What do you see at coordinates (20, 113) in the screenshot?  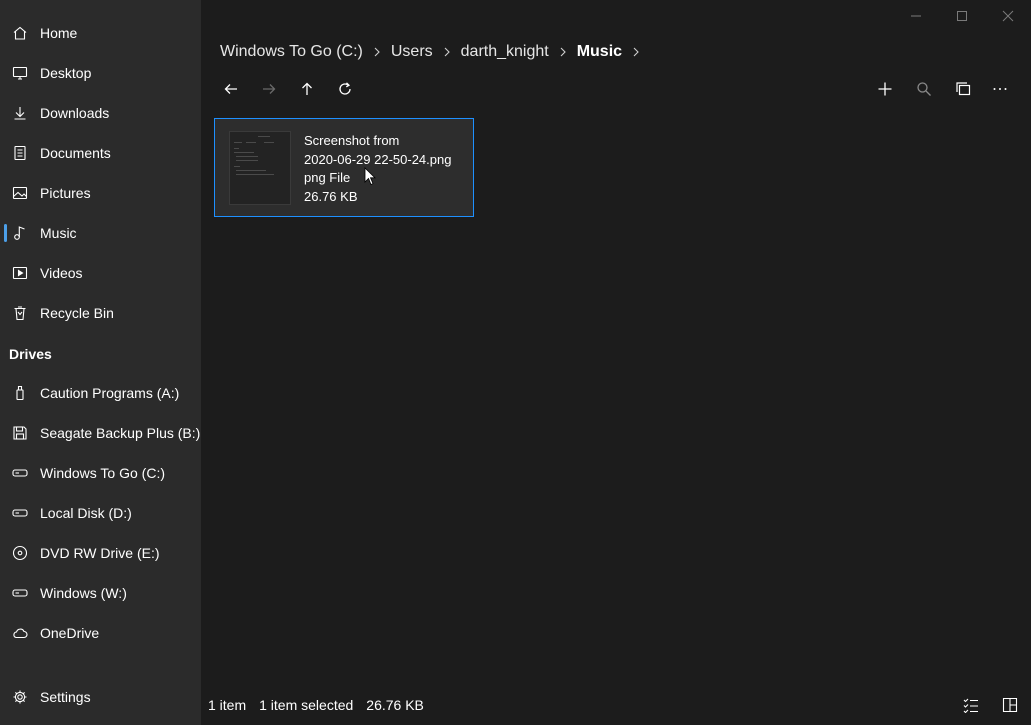 I see `download-icon` at bounding box center [20, 113].